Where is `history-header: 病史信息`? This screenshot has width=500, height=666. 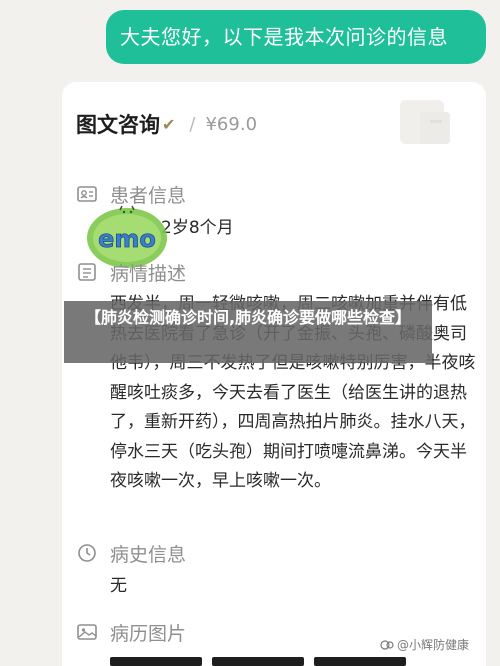 history-header: 病史信息 is located at coordinates (131, 553).